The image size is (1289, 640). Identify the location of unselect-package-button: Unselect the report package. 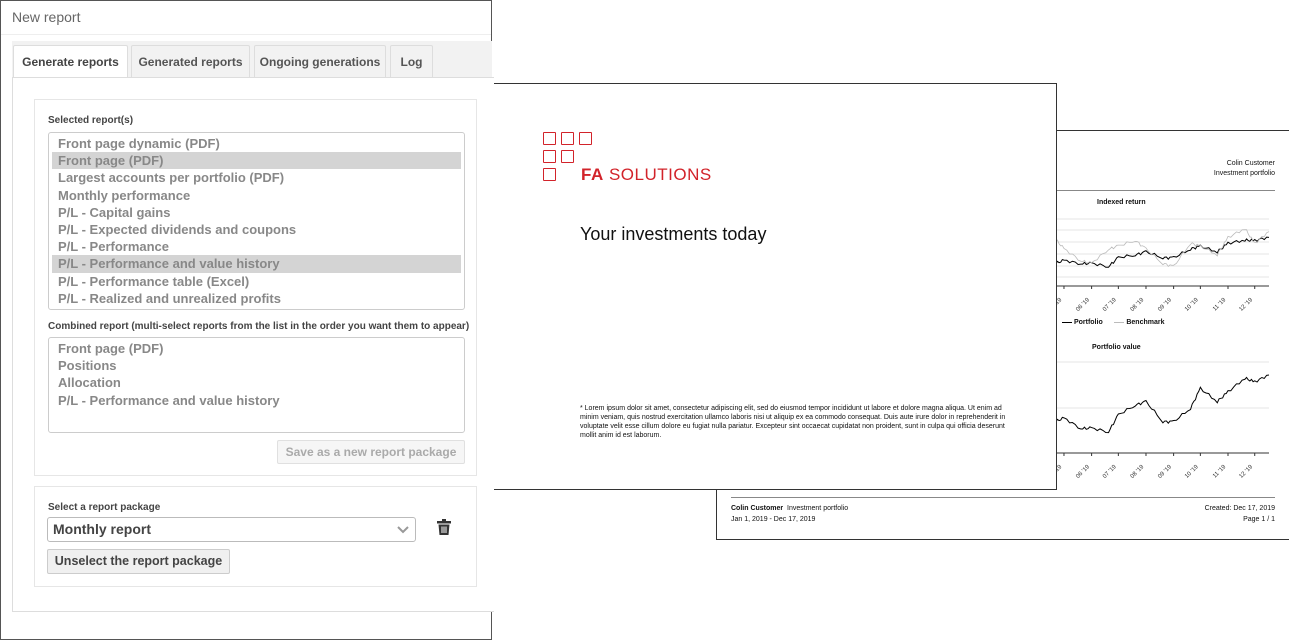
(138, 561).